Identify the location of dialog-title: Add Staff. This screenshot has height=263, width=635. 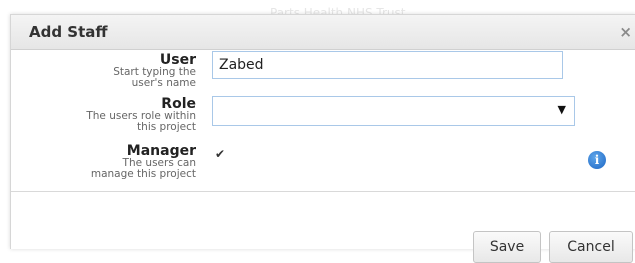
(68, 32).